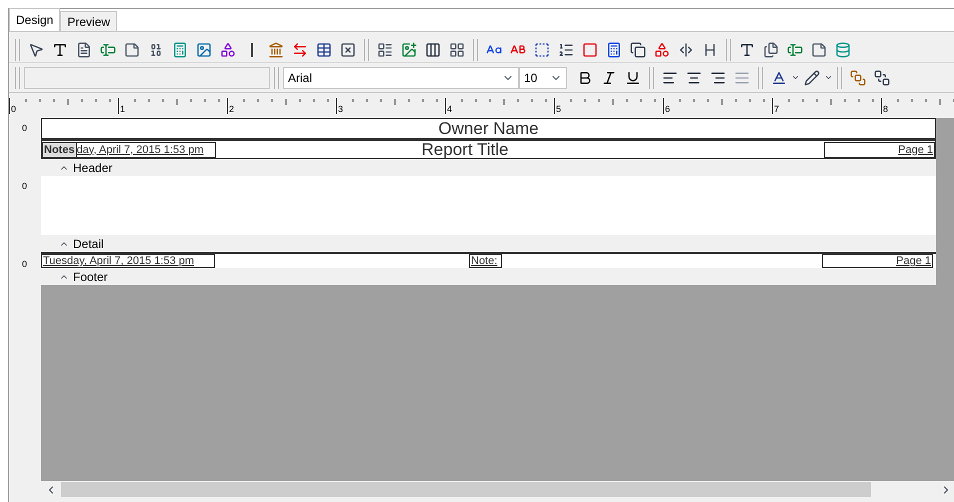 Image resolution: width=954 pixels, height=502 pixels. Describe the element at coordinates (36, 50) in the screenshot. I see `pointer-icon` at that location.